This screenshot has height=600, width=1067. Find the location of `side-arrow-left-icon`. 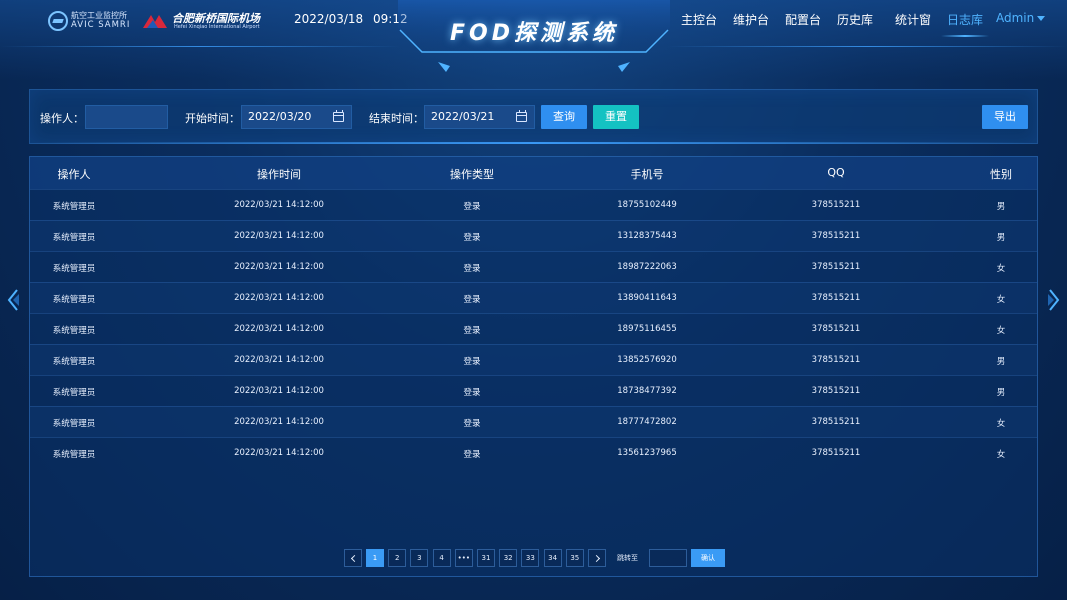

side-arrow-left-icon is located at coordinates (13, 300).